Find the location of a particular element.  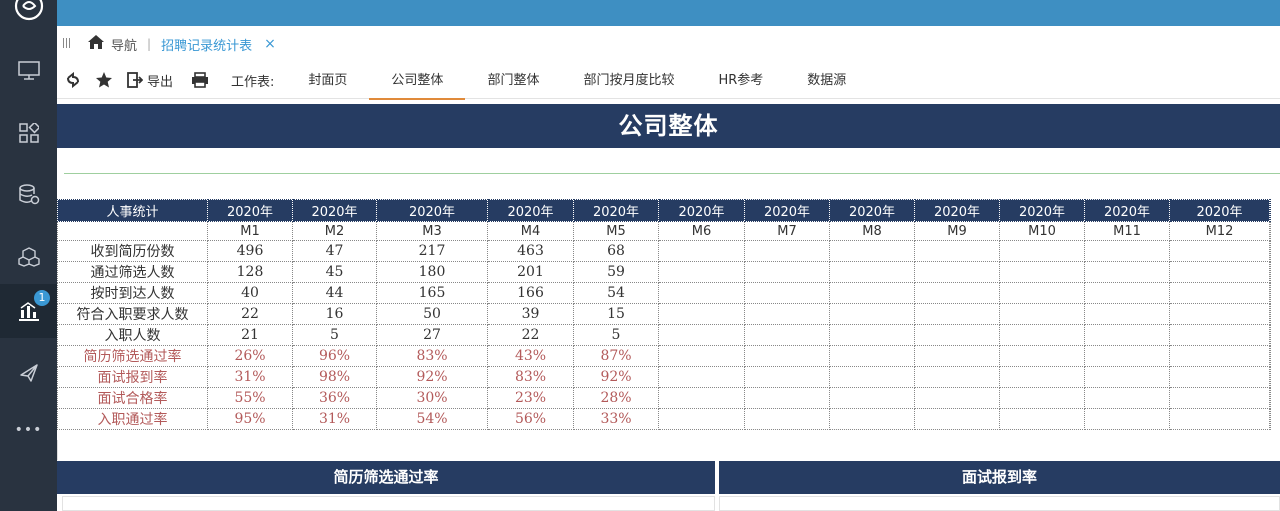

table-cell: 217 is located at coordinates (432, 251).